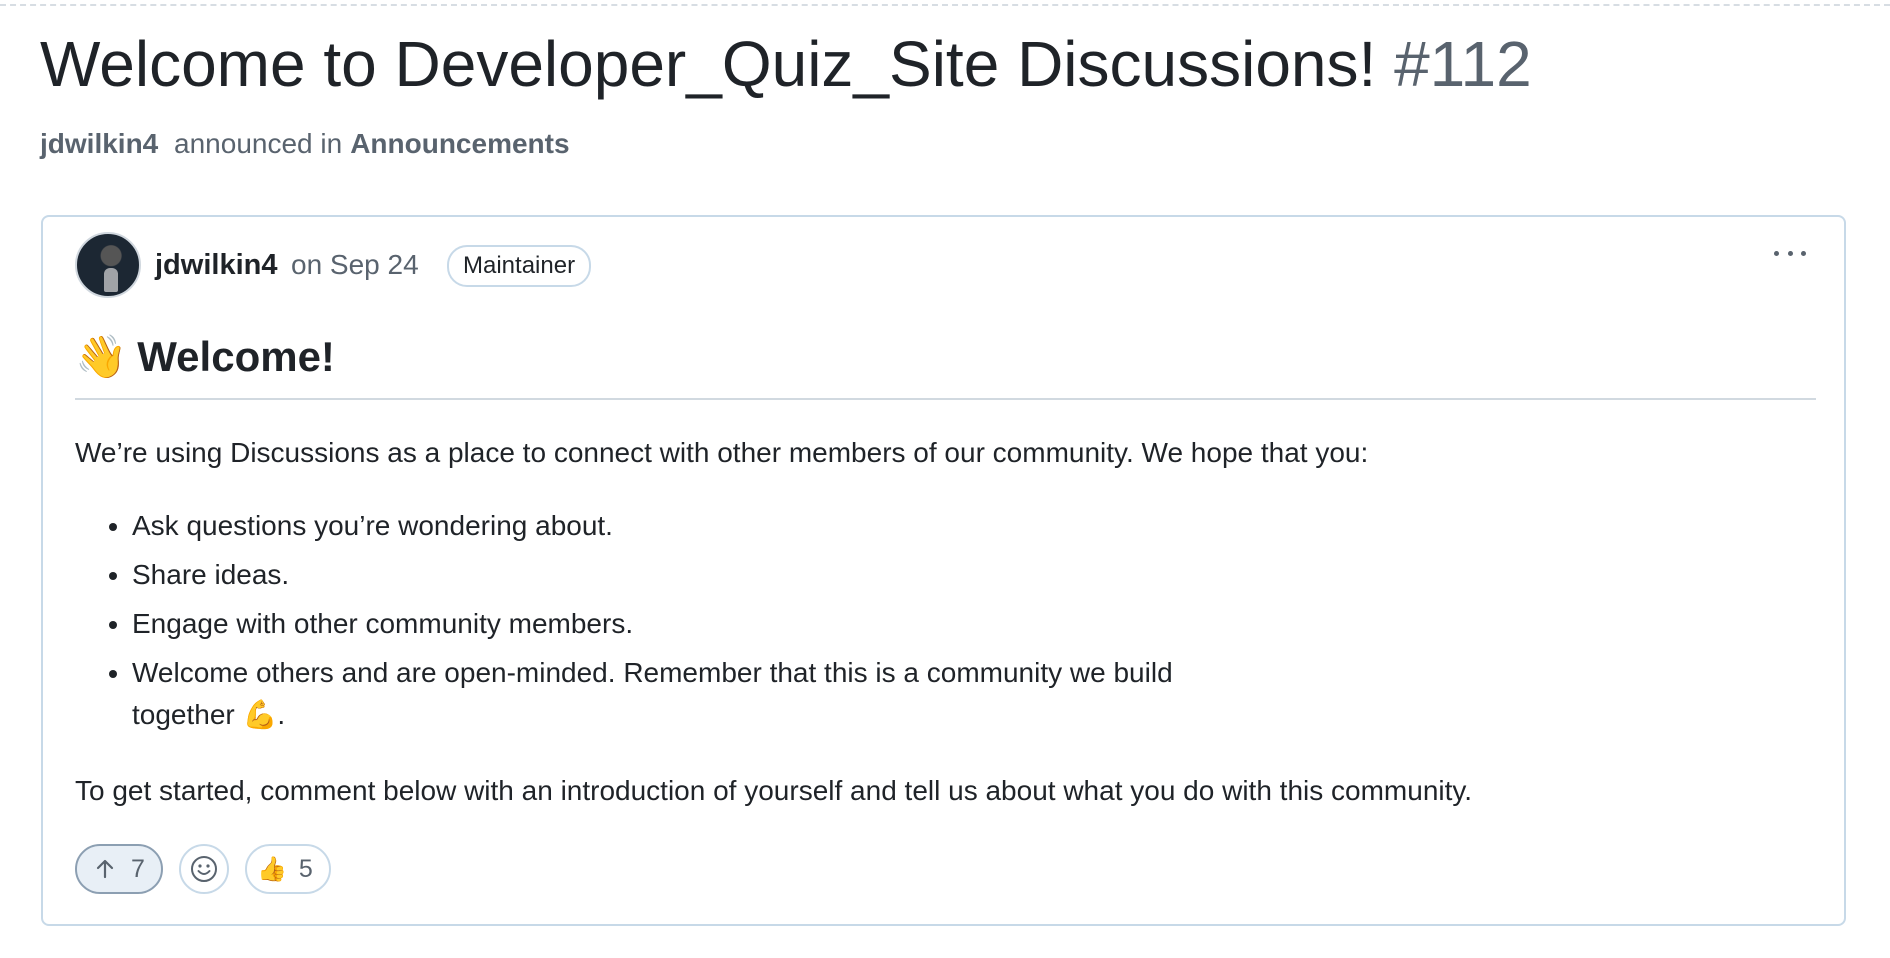  What do you see at coordinates (945, 399) in the screenshot?
I see `heading-divider` at bounding box center [945, 399].